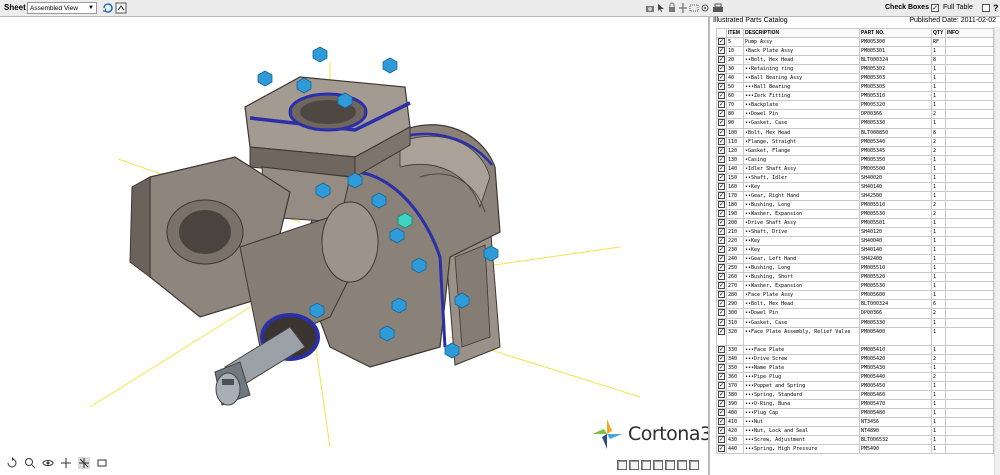 This screenshot has height=475, width=1000. What do you see at coordinates (646, 465) in the screenshot?
I see `view-left-button` at bounding box center [646, 465].